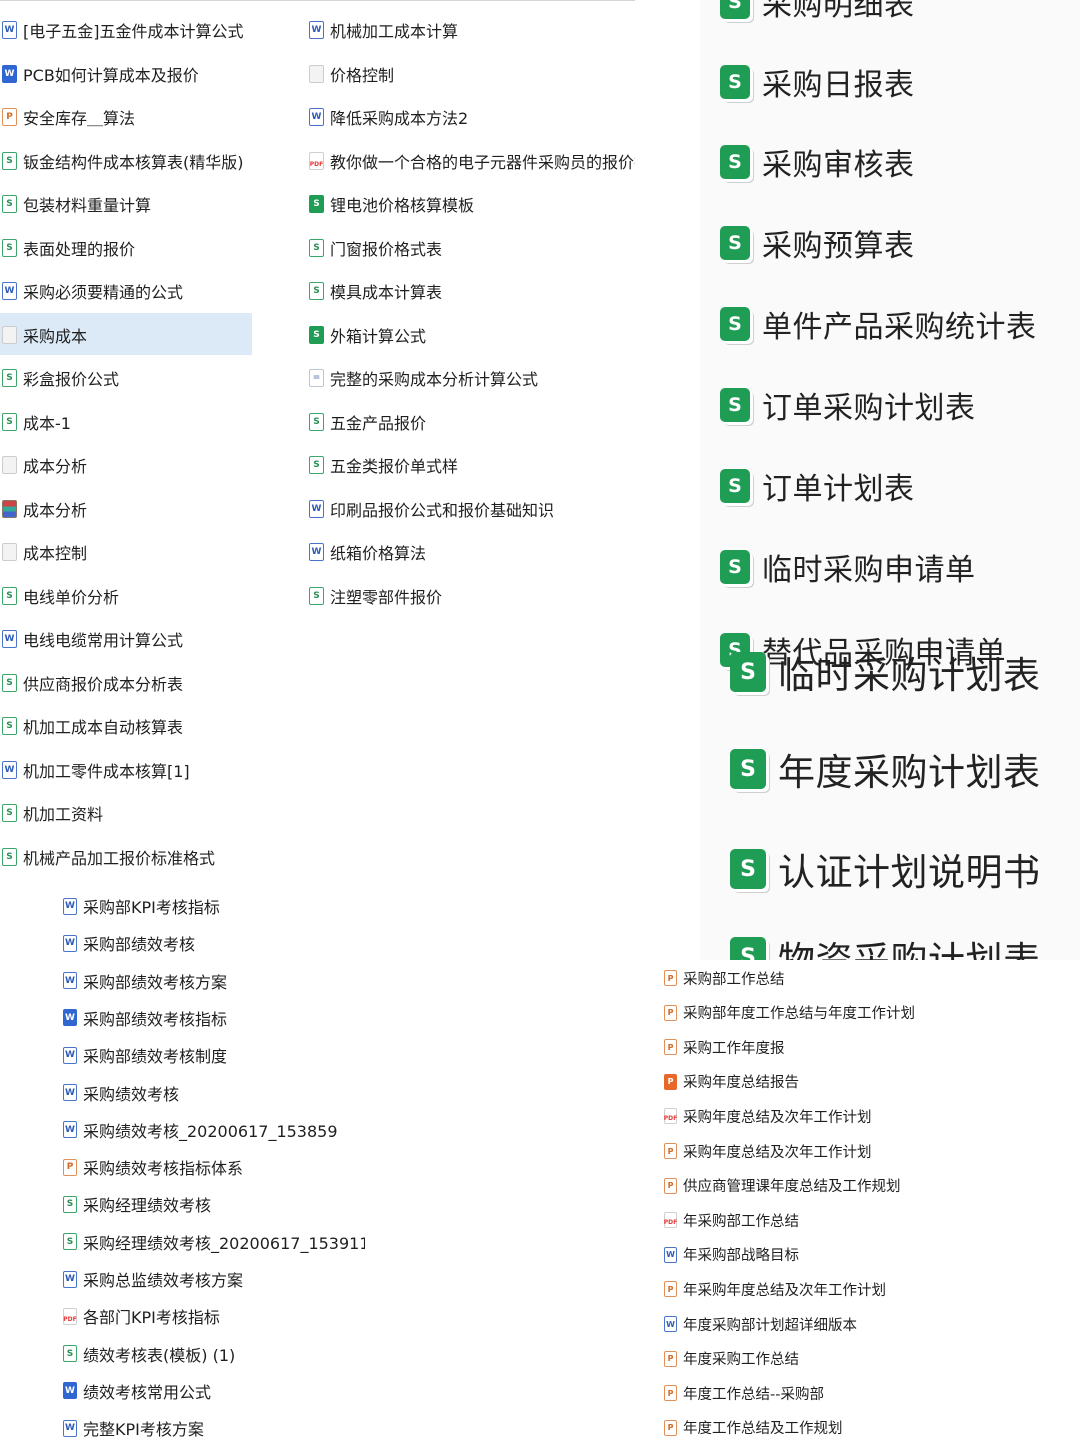 This screenshot has height=1440, width=1080. I want to click on large-file-item: S 临时采购计划表, so click(885, 672).